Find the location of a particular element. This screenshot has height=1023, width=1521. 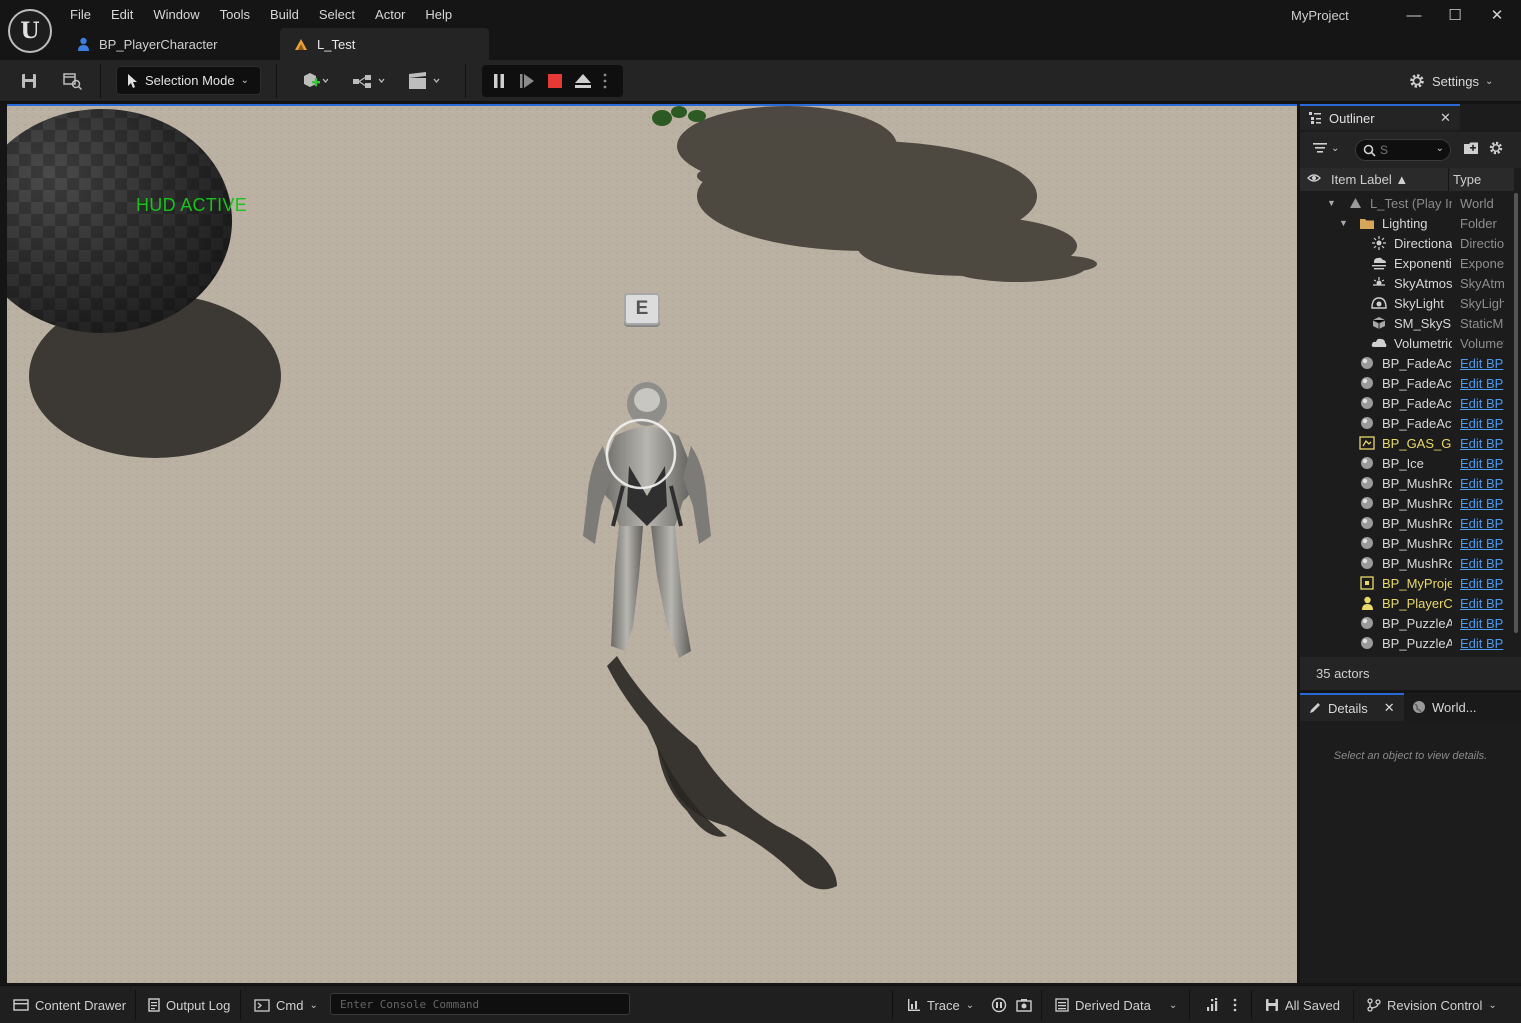

column-type: Type is located at coordinates (1467, 179).